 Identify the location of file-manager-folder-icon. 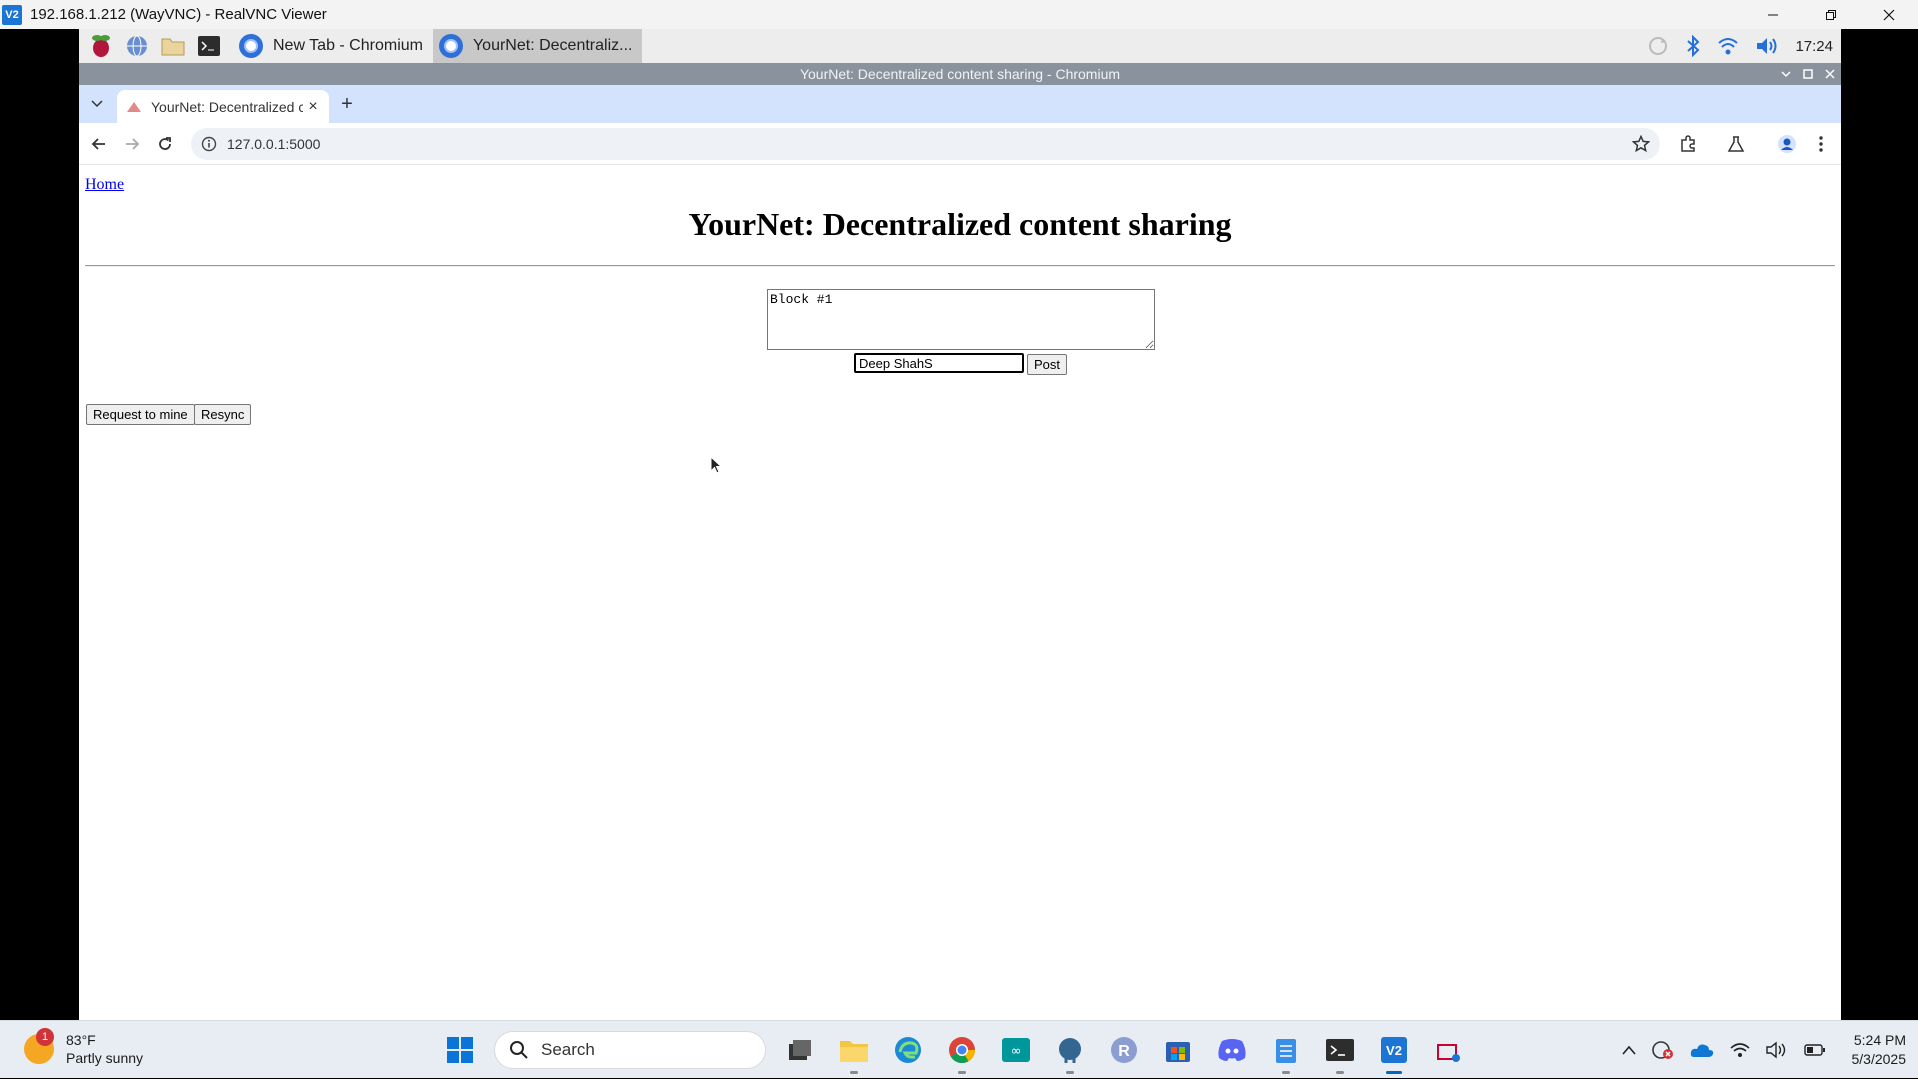
(173, 46).